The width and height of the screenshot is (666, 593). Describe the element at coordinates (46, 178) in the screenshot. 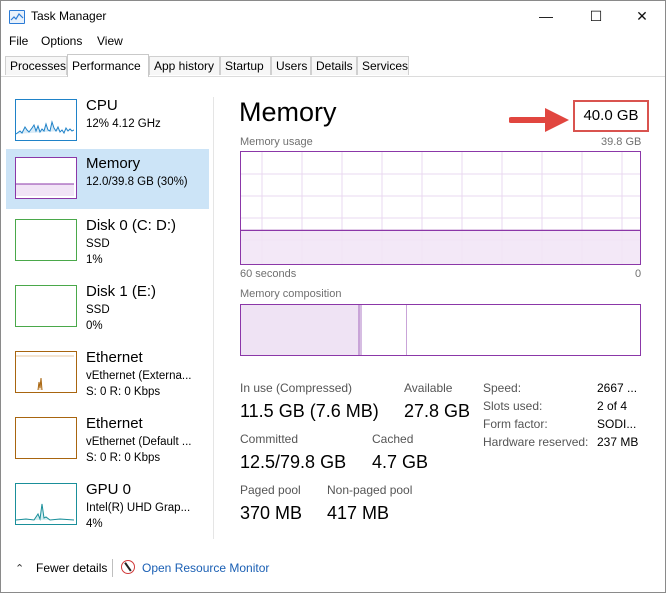

I see `memory-thumbnail-graph` at that location.